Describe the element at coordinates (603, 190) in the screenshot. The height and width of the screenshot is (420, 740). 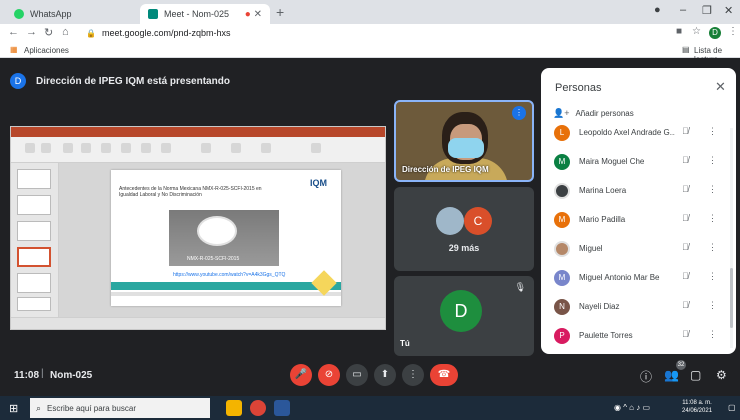
I see `participant-name: Marina Loera` at that location.